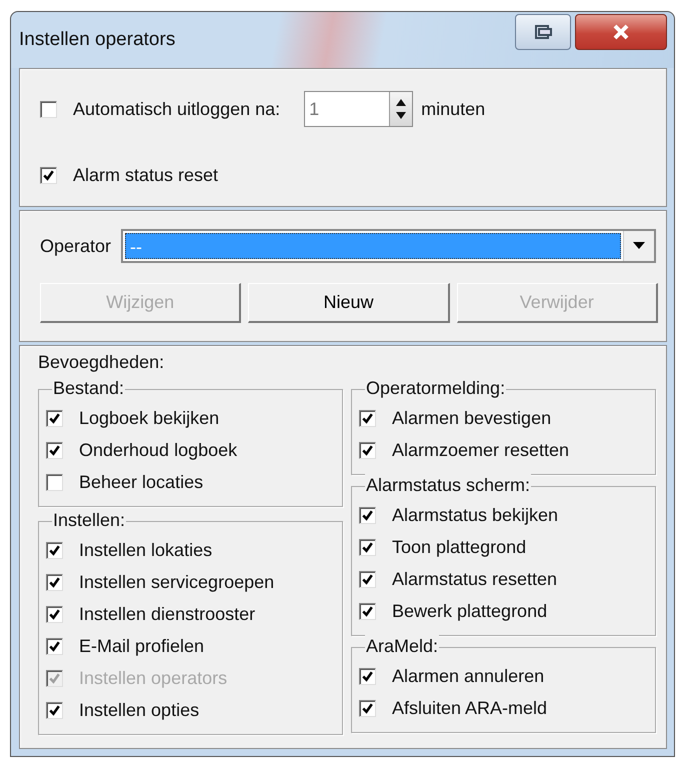 This screenshot has width=677, height=770. What do you see at coordinates (400, 109) in the screenshot?
I see `spin-arrows-icon` at bounding box center [400, 109].